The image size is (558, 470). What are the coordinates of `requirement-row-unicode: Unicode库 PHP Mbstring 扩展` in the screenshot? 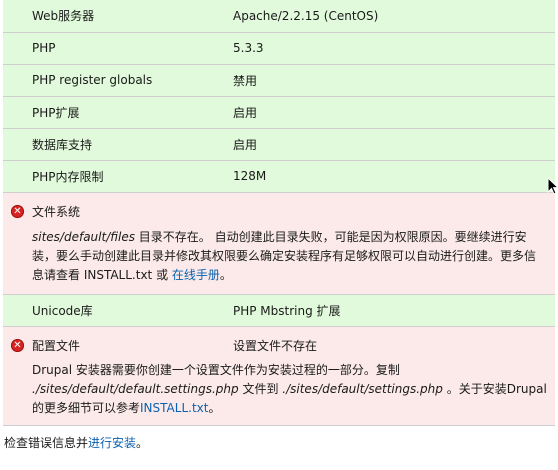 It's located at (279, 310).